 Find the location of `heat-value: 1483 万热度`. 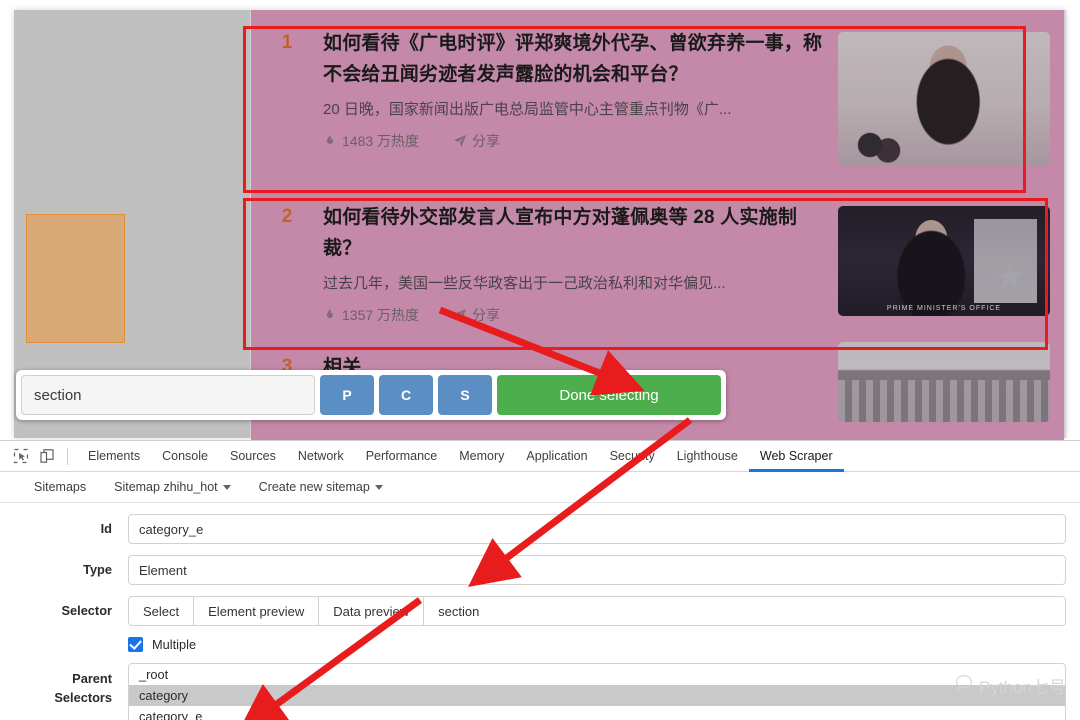

heat-value: 1483 万热度 is located at coordinates (381, 141).